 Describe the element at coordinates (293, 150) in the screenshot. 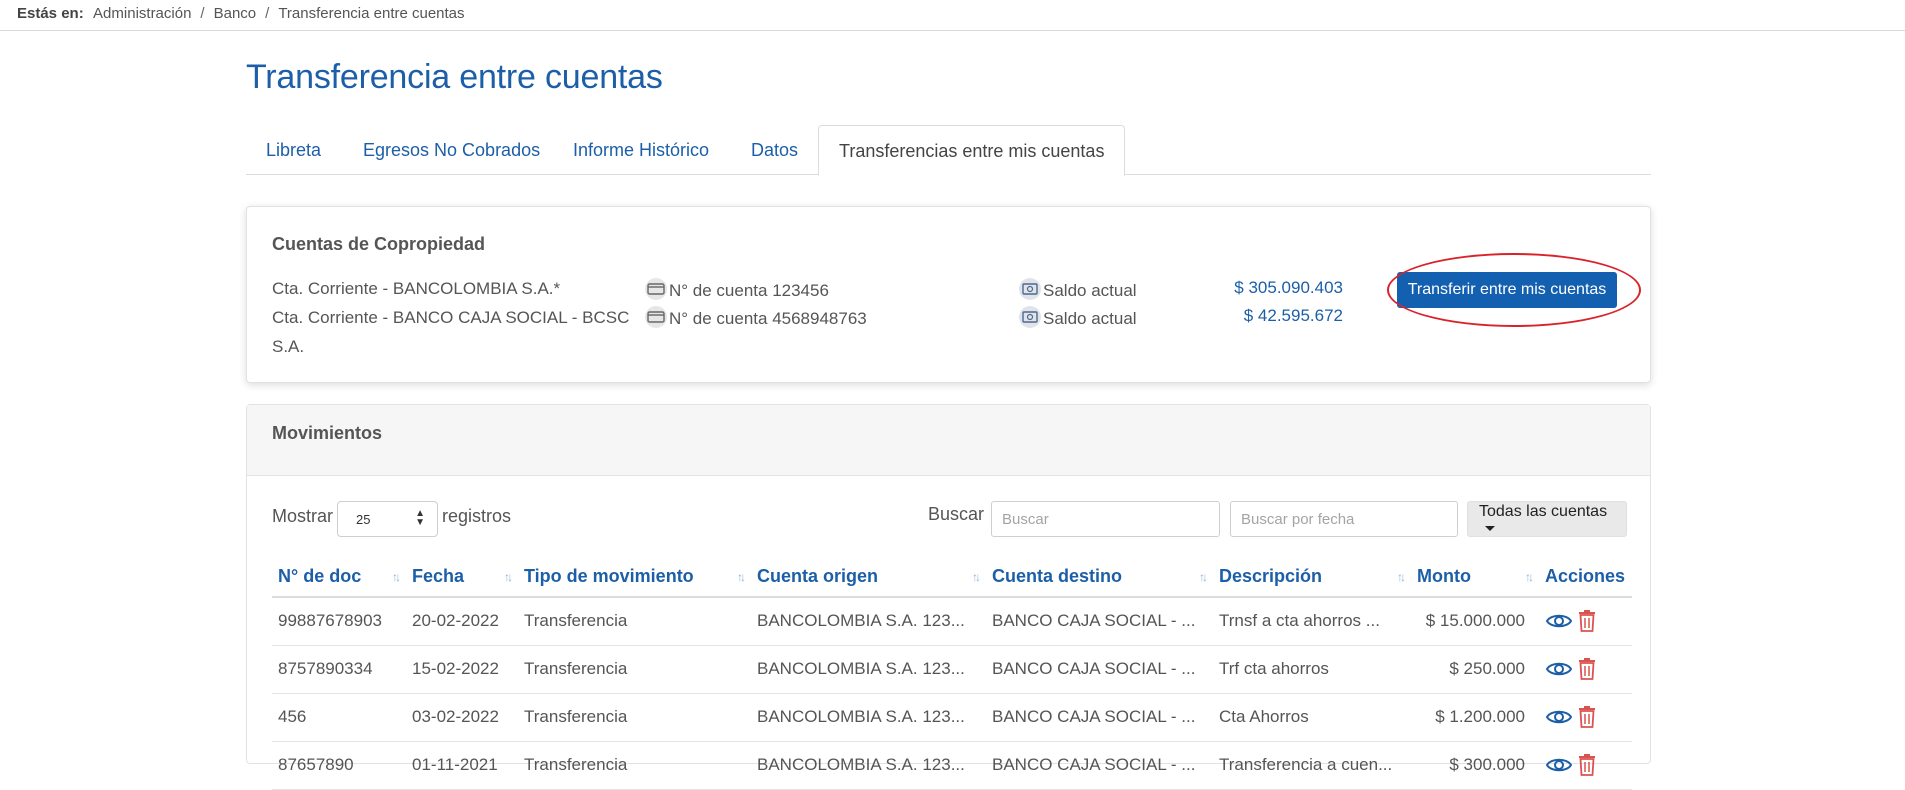

I see `tab-libreta: Libreta` at that location.